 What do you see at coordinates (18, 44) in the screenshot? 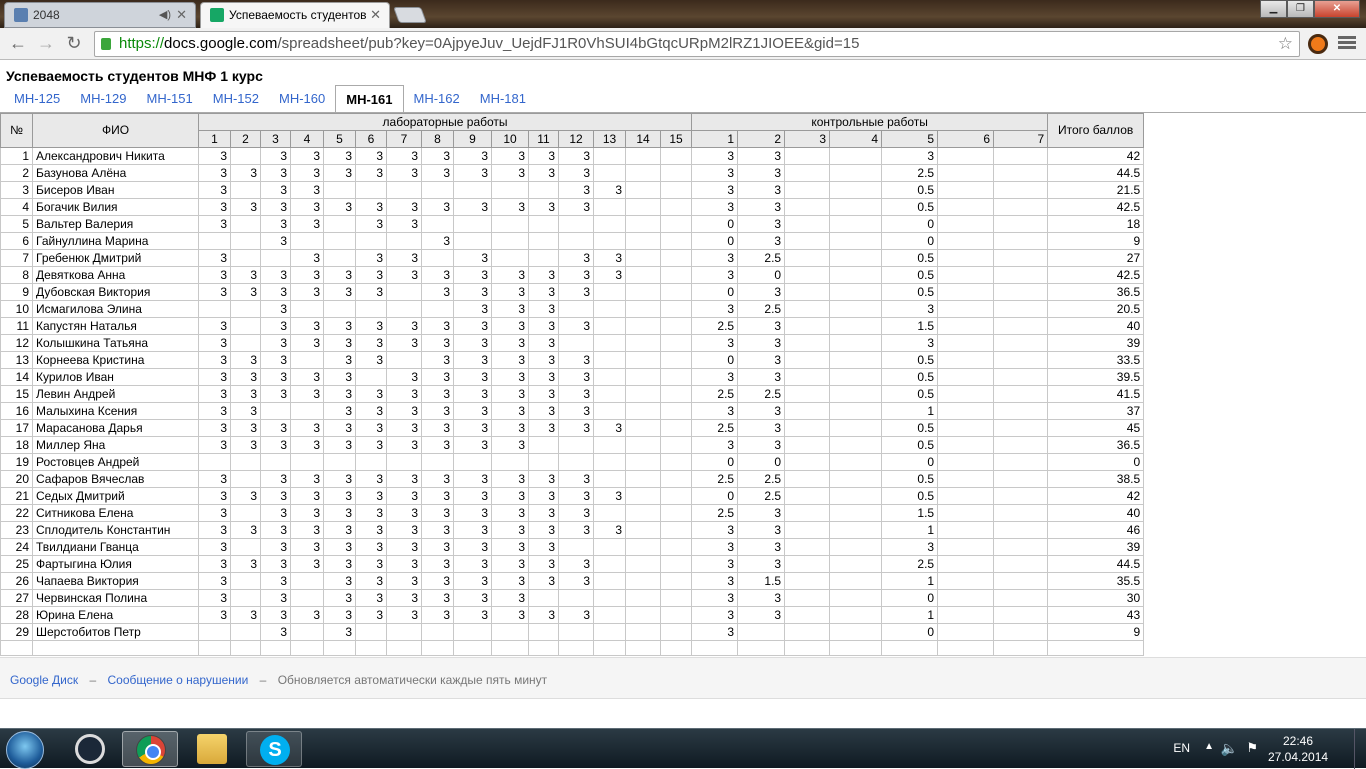
I see `back-icon: ←` at bounding box center [18, 44].